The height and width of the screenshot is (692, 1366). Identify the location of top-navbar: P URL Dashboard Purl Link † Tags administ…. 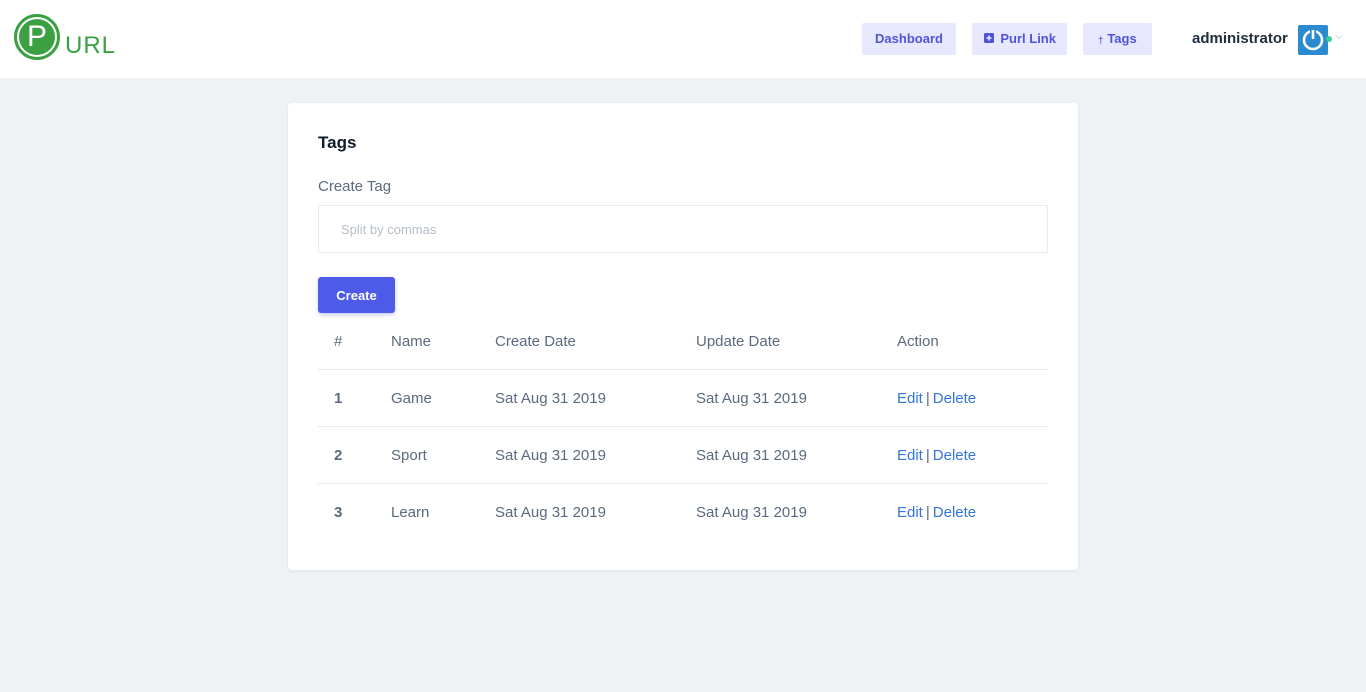
(683, 39).